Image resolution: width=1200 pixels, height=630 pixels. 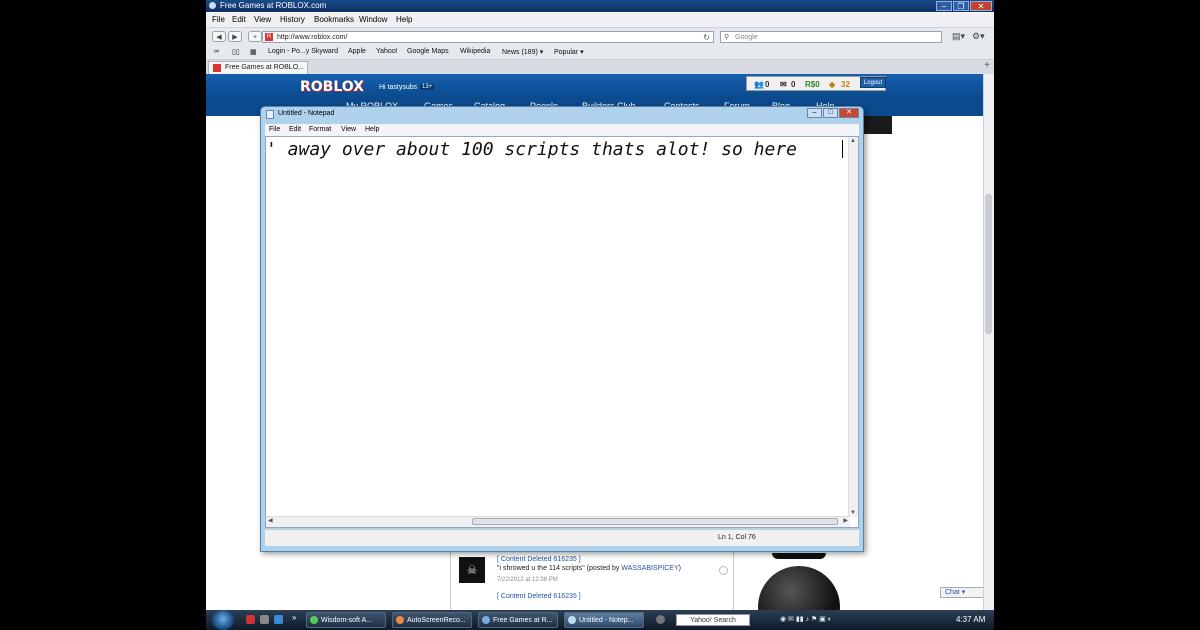 What do you see at coordinates (236, 52) in the screenshot?
I see `book-icon: ▯▯` at bounding box center [236, 52].